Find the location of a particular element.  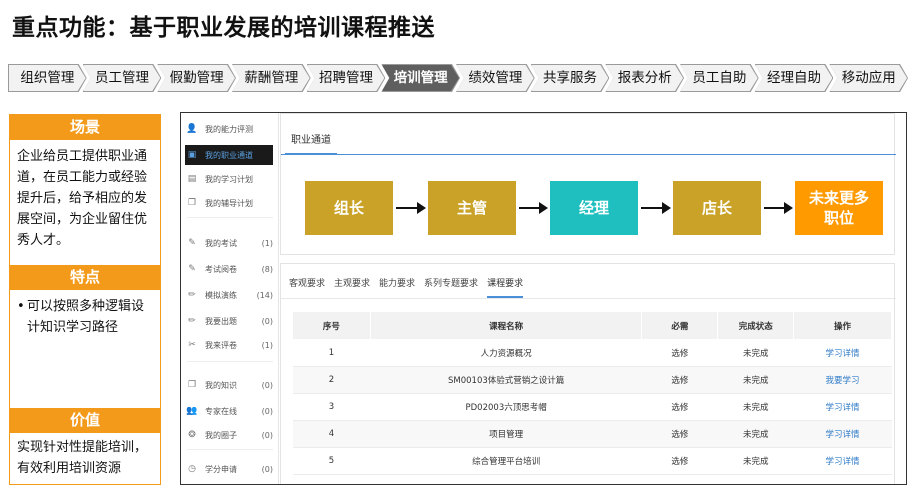

side-nav-item: ▤ 我的学习计划 is located at coordinates (229, 179).